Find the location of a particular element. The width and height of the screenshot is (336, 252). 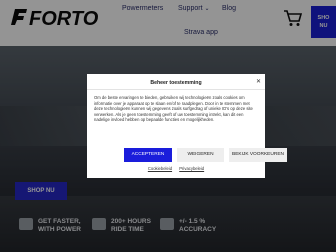

consent-title: Beheer toestemming is located at coordinates (176, 83).